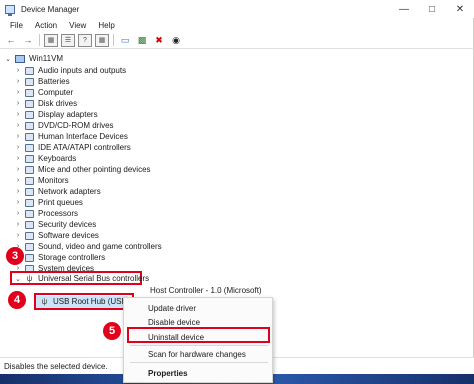 The image size is (474, 384). I want to click on status-text: Disables the selected device., so click(56, 366).